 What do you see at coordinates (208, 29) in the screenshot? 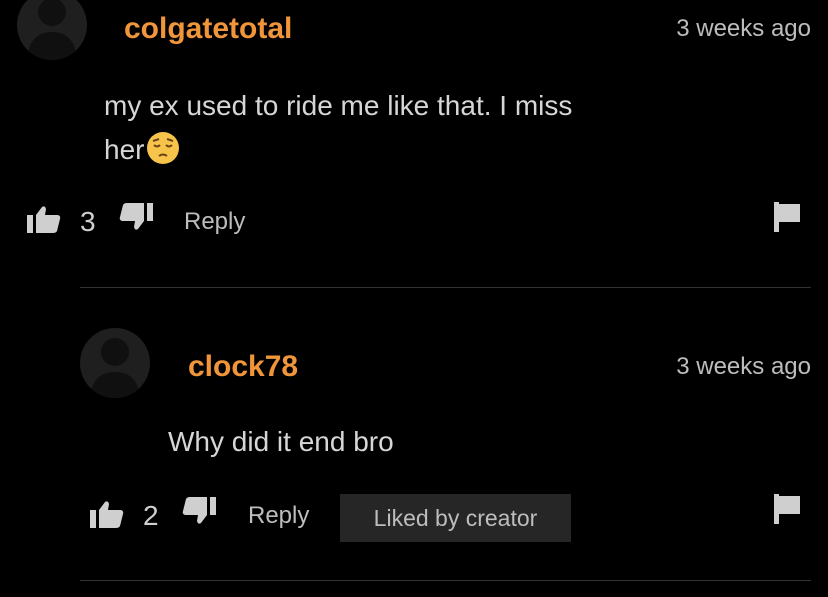
I see `username: colgatetotal` at bounding box center [208, 29].